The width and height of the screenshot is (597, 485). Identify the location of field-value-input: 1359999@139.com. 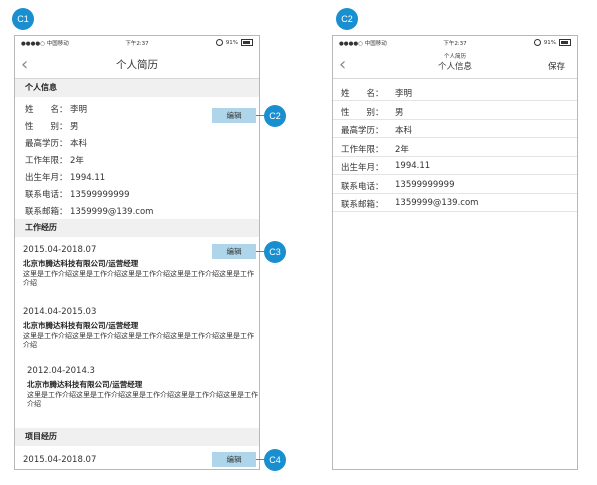
(436, 203).